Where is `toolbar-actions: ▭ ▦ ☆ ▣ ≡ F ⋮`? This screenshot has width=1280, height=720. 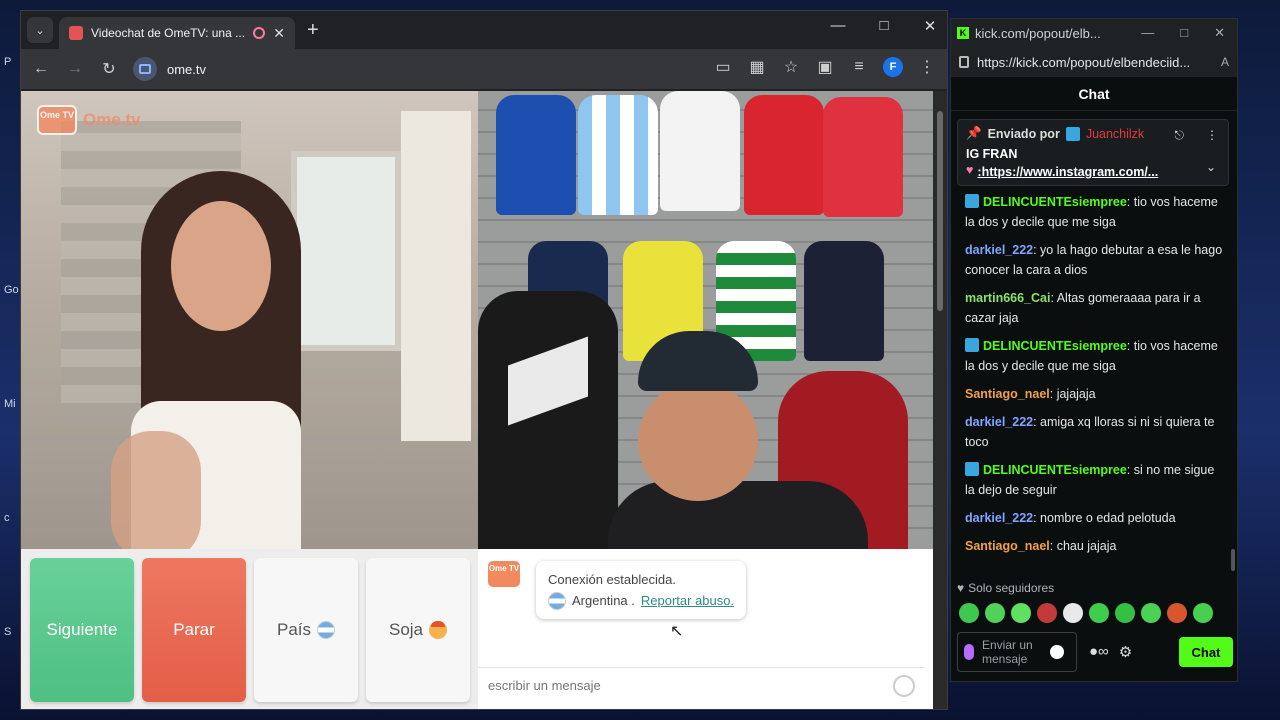 toolbar-actions: ▭ ▦ ☆ ▣ ≡ F ⋮ is located at coordinates (825, 67).